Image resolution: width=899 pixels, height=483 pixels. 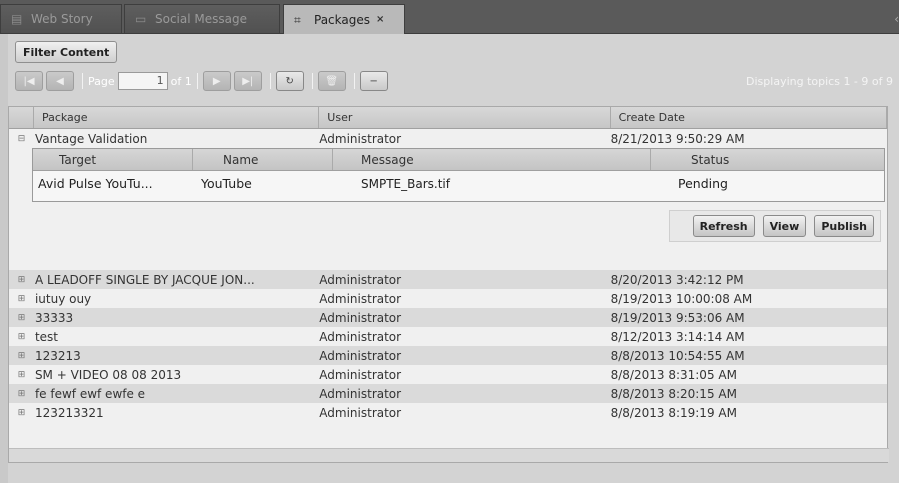 I want to click on subgrid-header: Target Name Message Status, so click(x=458, y=160).